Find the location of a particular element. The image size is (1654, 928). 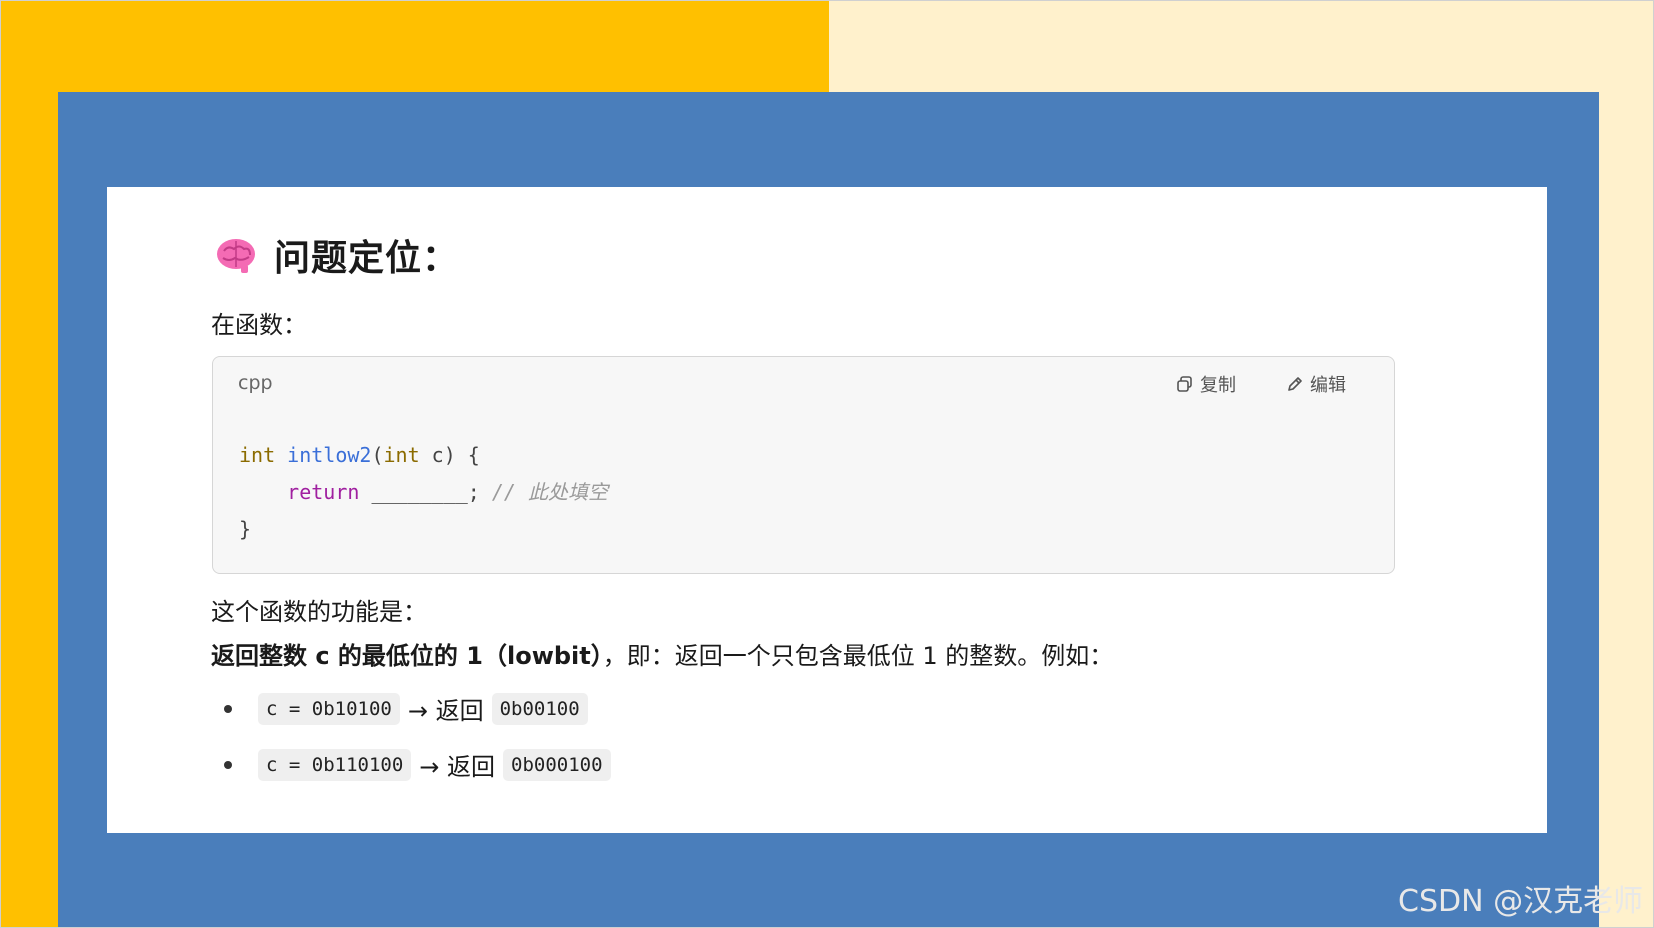

copy-button: 复制 is located at coordinates (1206, 384).